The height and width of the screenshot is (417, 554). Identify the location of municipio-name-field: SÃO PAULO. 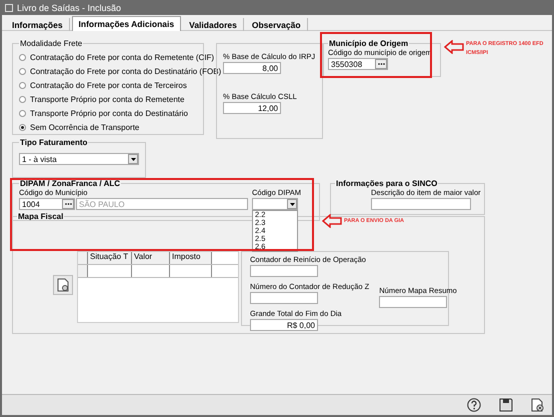
(162, 204).